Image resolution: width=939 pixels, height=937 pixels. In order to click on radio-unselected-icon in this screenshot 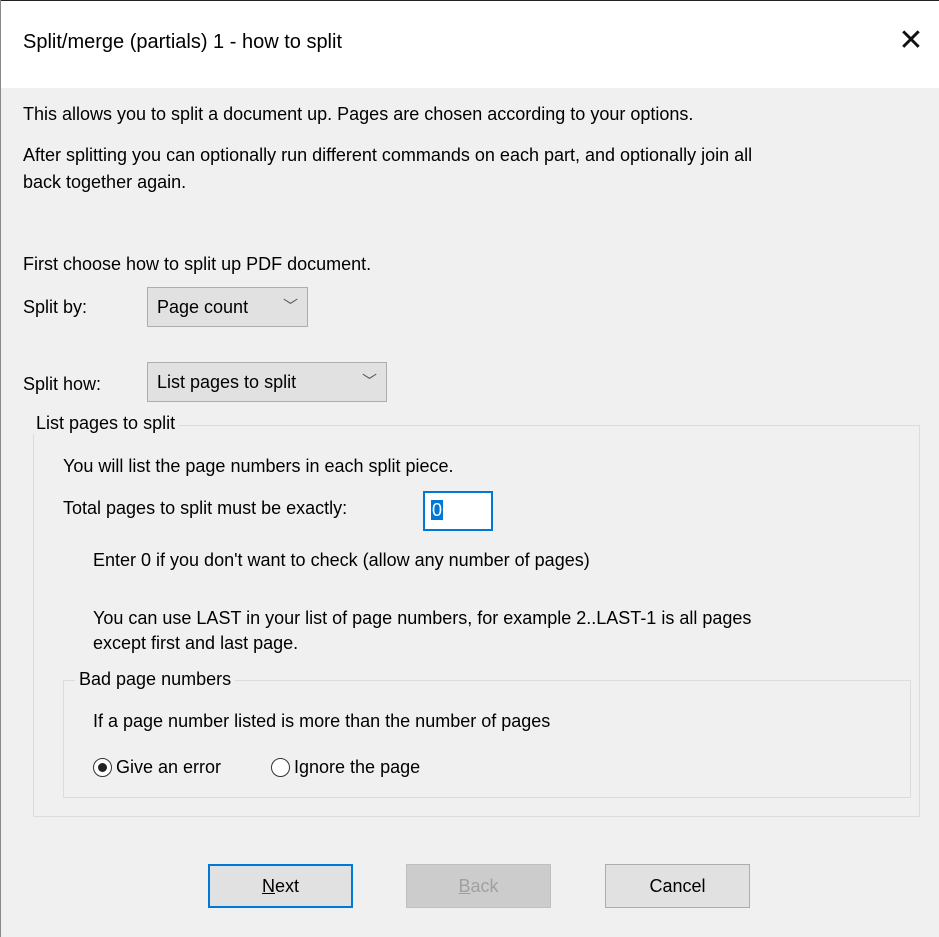, I will do `click(280, 767)`.